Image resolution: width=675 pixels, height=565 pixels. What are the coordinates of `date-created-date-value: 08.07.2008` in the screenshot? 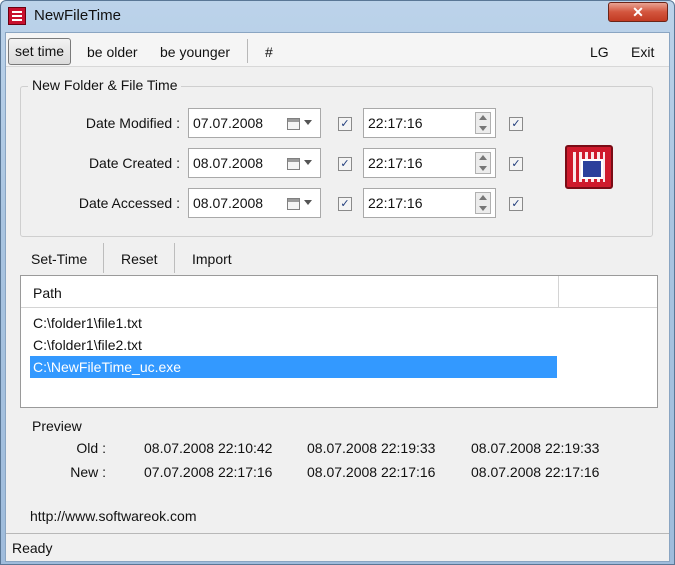 It's located at (228, 163).